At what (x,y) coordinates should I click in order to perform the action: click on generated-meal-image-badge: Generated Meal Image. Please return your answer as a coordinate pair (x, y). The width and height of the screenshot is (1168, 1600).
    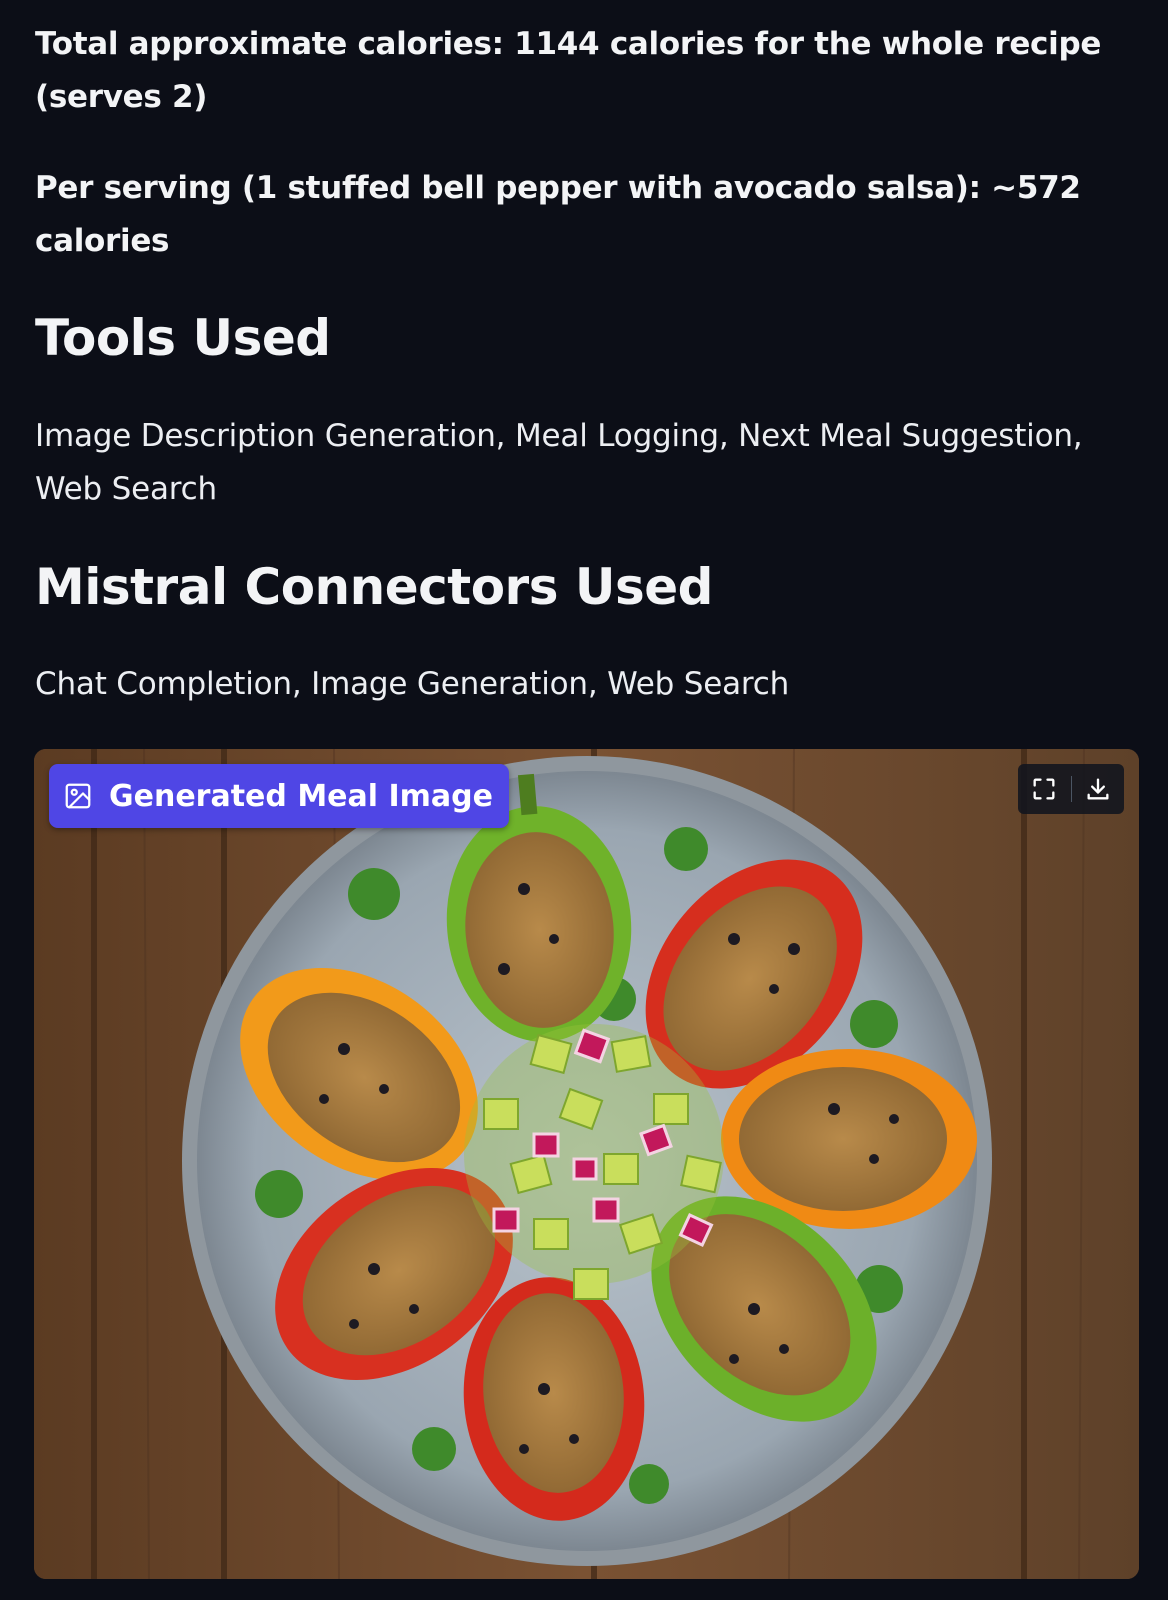
    Looking at the image, I should click on (279, 796).